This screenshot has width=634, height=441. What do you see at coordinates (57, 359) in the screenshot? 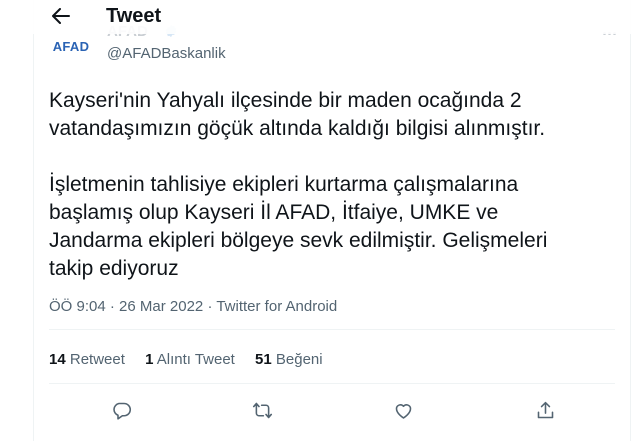
I see `retweets-count: 14` at bounding box center [57, 359].